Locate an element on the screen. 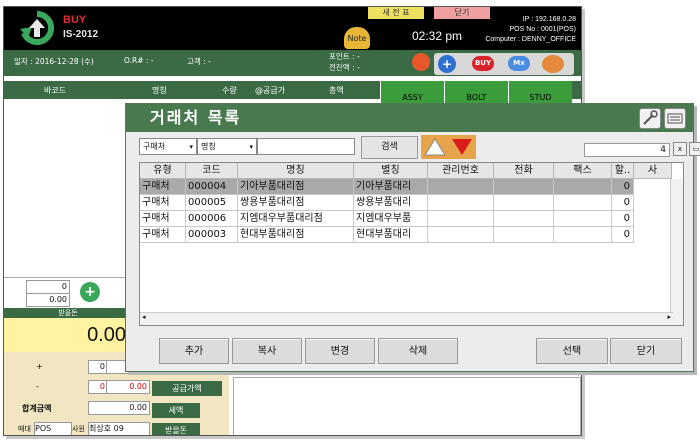 The height and width of the screenshot is (442, 700). bottom-item-panel is located at coordinates (407, 406).